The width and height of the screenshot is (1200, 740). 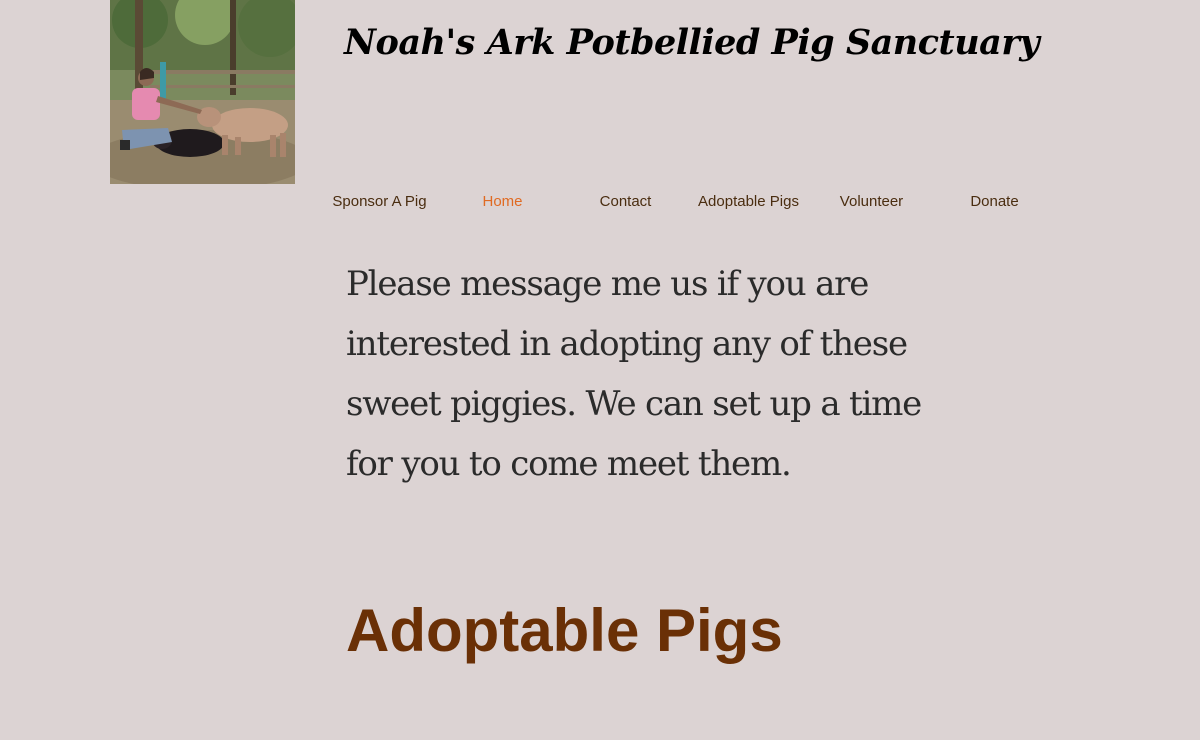 I want to click on header-photo, so click(x=202, y=92).